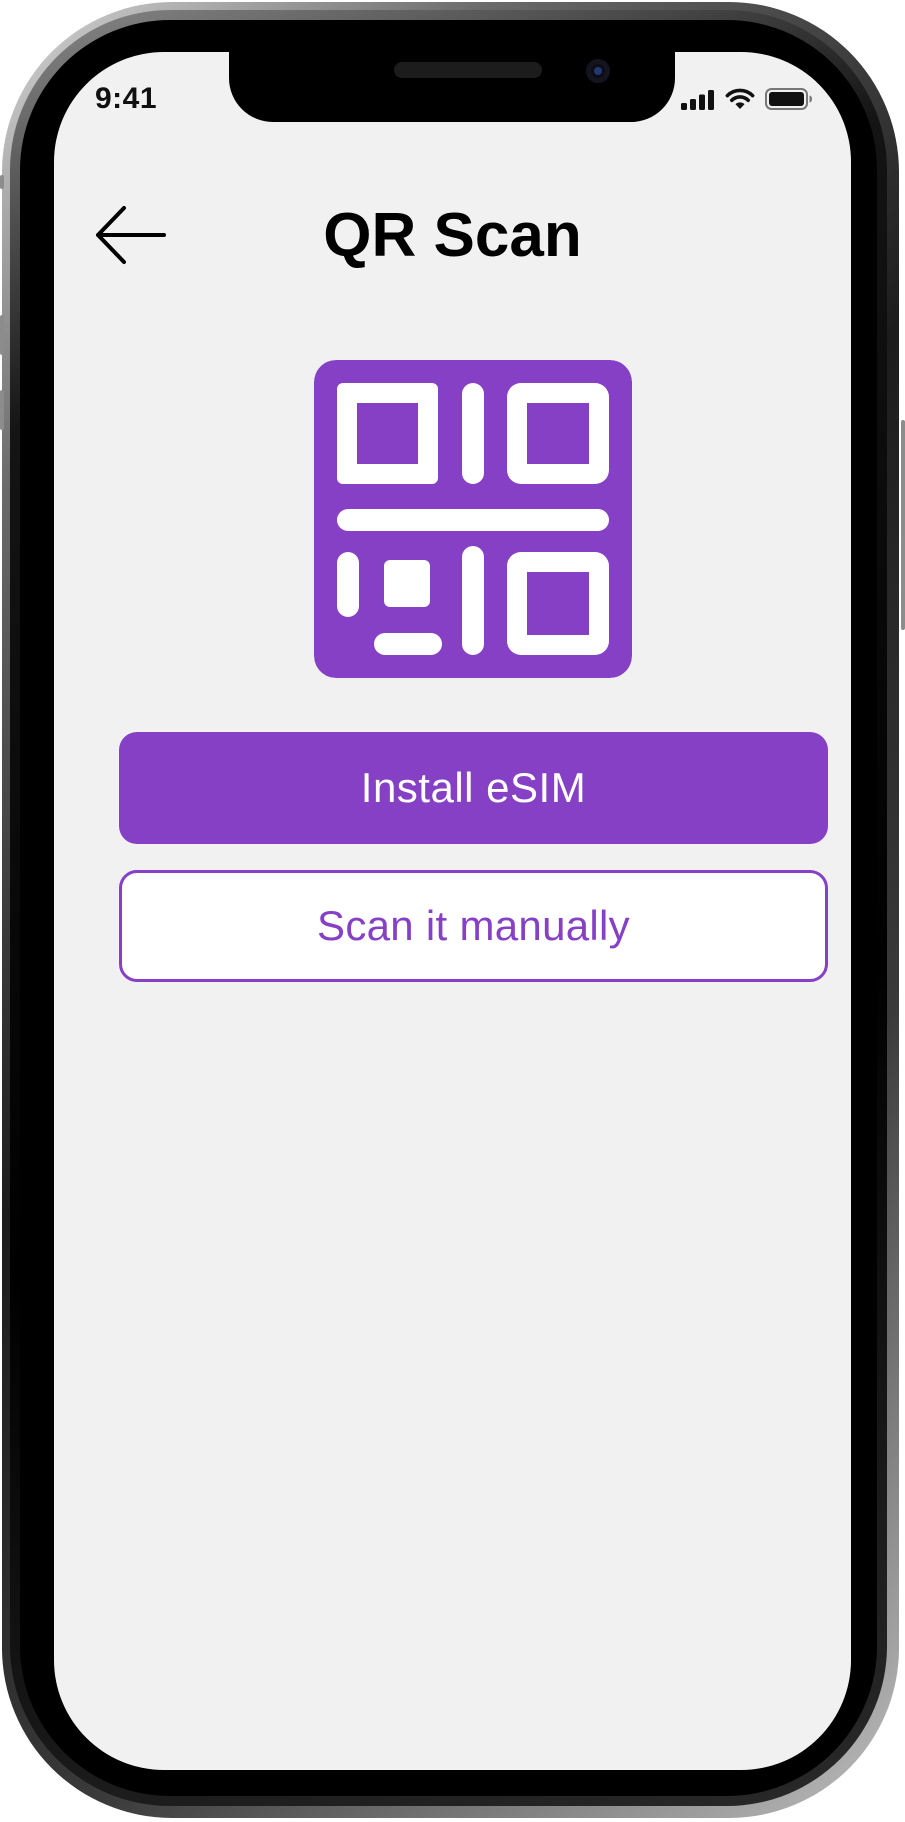 Image resolution: width=905 pixels, height=1822 pixels. What do you see at coordinates (468, 70) in the screenshot?
I see `earpiece-speaker` at bounding box center [468, 70].